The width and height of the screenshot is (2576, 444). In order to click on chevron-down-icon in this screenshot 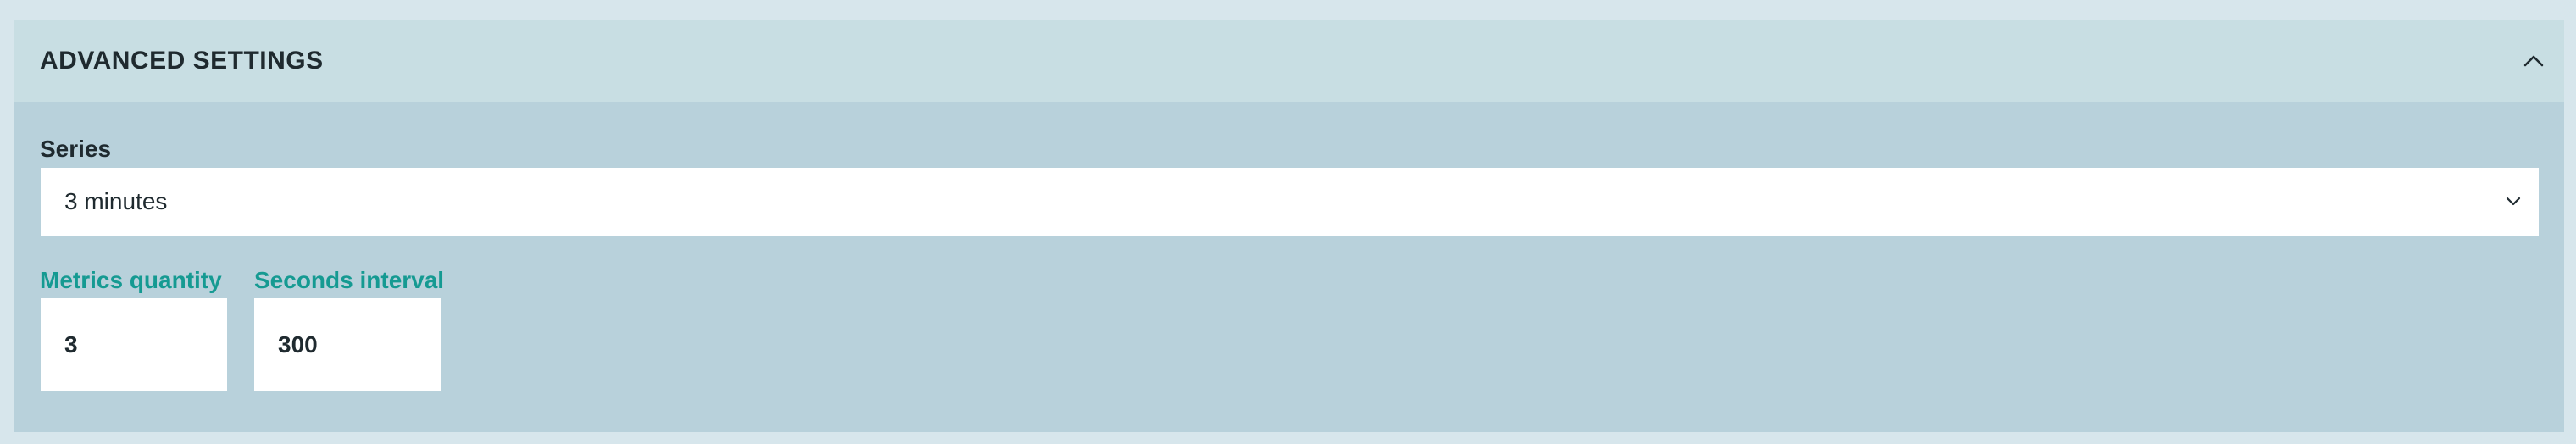, I will do `click(2513, 201)`.